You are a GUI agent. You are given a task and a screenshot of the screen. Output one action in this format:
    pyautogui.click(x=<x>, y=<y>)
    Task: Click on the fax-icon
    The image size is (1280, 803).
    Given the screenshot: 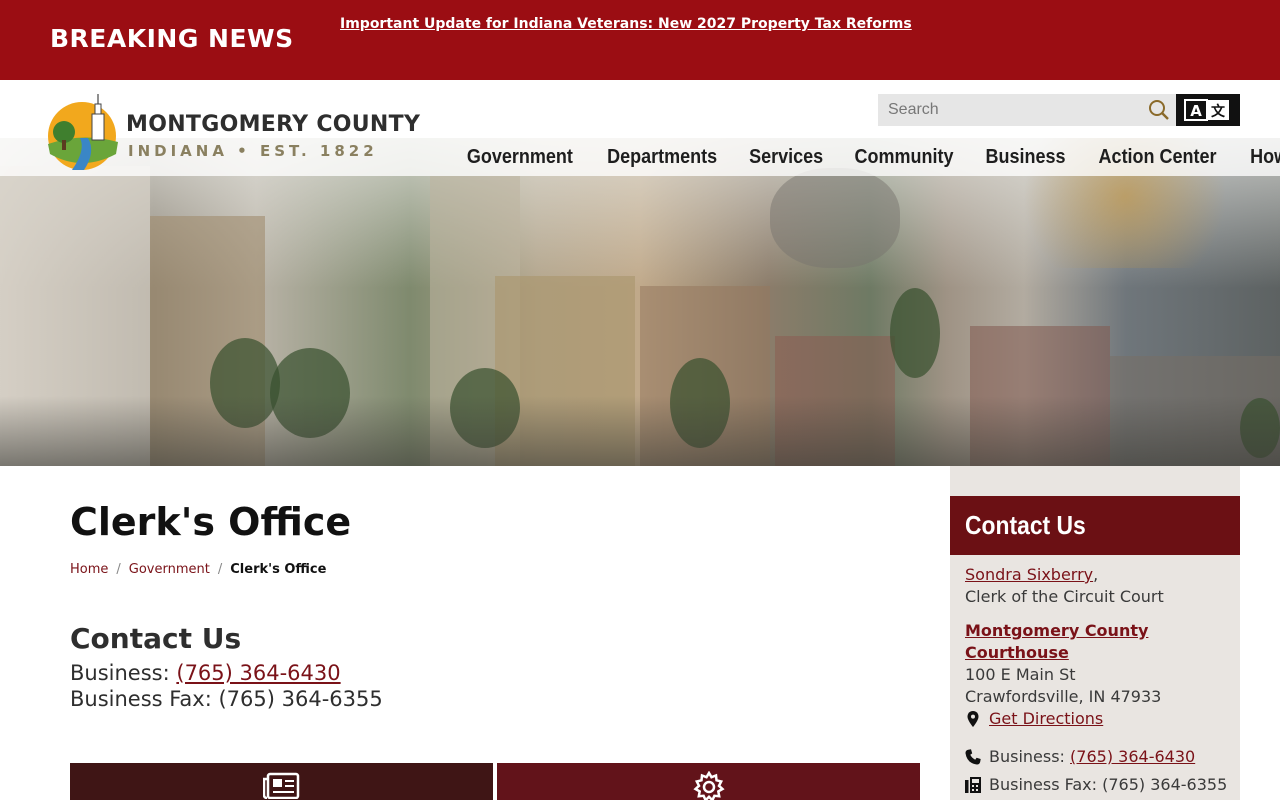 What is the action you would take?
    pyautogui.click(x=973, y=785)
    